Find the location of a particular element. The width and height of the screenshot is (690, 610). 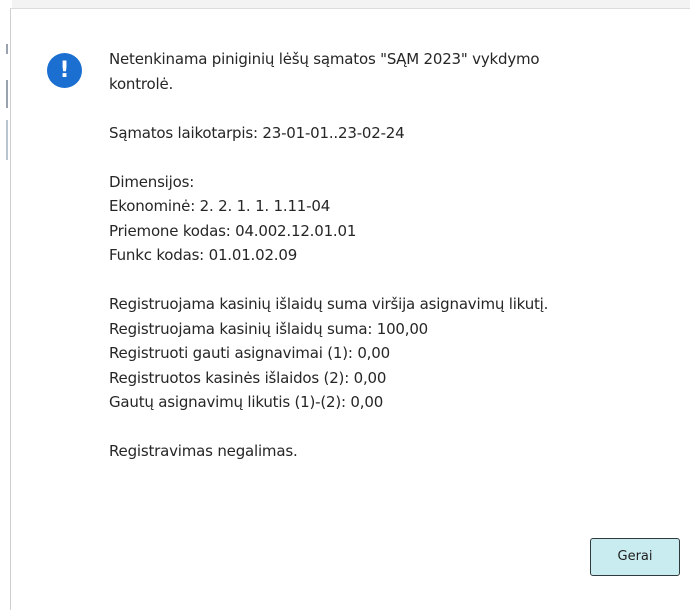

measure-code: Priemone kodas: 04.002.12.01.01 is located at coordinates (233, 230).